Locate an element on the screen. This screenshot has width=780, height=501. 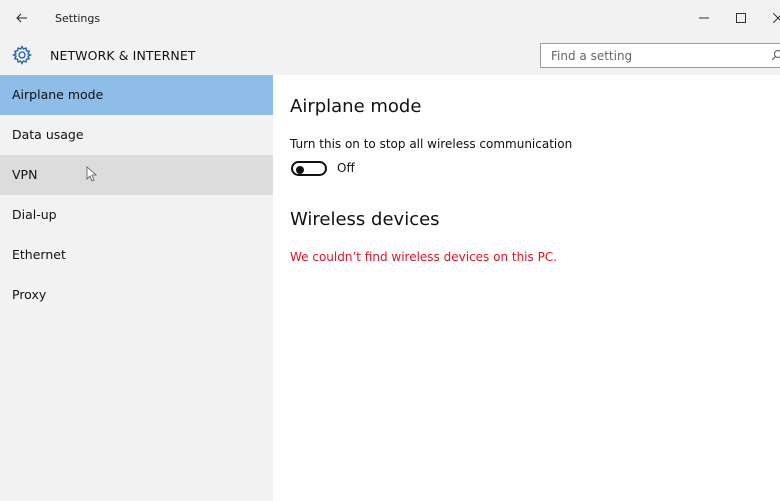
airplane-mode-heading: Airplane mode is located at coordinates (356, 106).